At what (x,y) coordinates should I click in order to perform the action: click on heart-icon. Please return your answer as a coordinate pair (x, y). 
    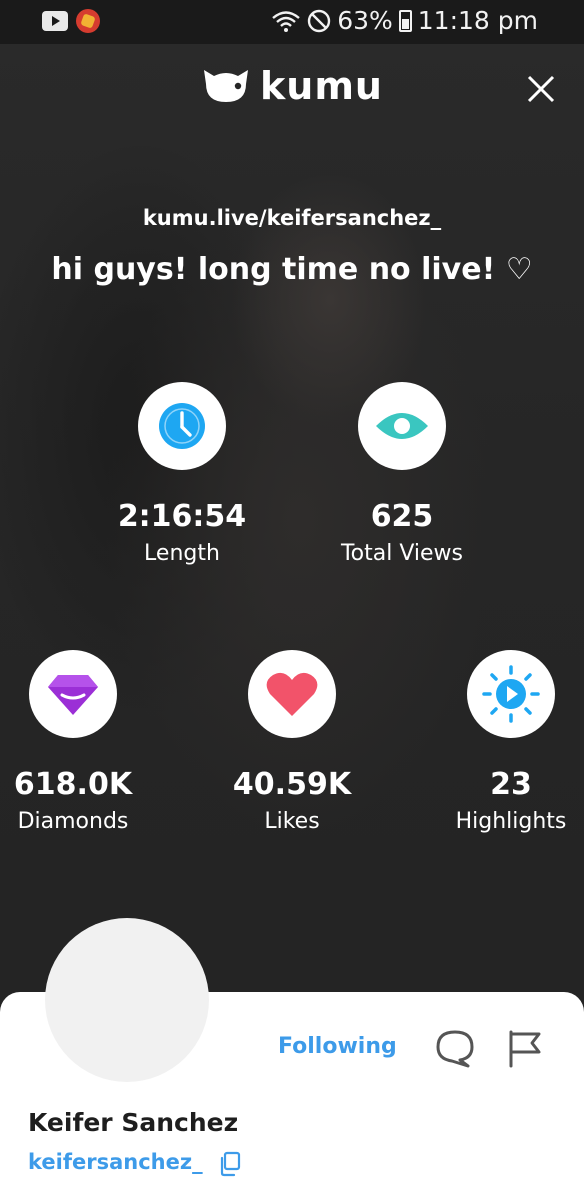
    Looking at the image, I should click on (292, 694).